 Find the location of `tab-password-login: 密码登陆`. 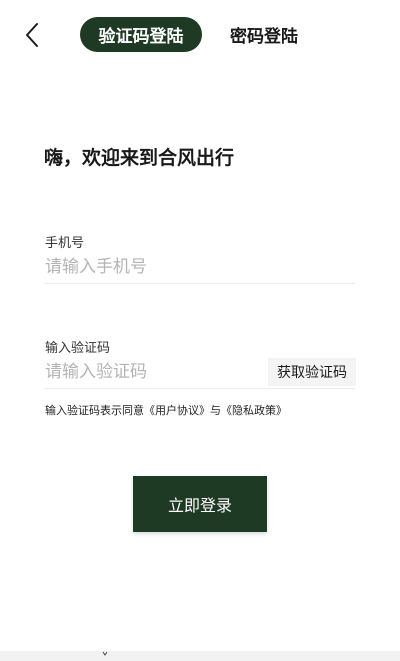

tab-password-login: 密码登陆 is located at coordinates (264, 34).